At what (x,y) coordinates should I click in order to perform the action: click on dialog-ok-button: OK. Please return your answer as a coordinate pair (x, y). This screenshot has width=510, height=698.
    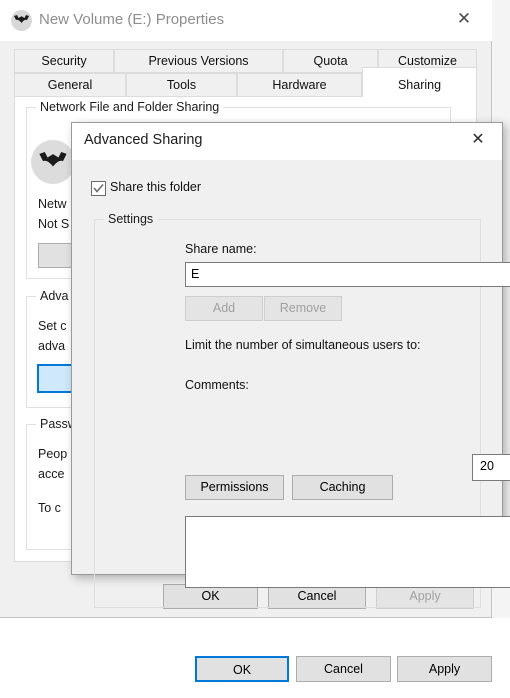
    Looking at the image, I should click on (242, 669).